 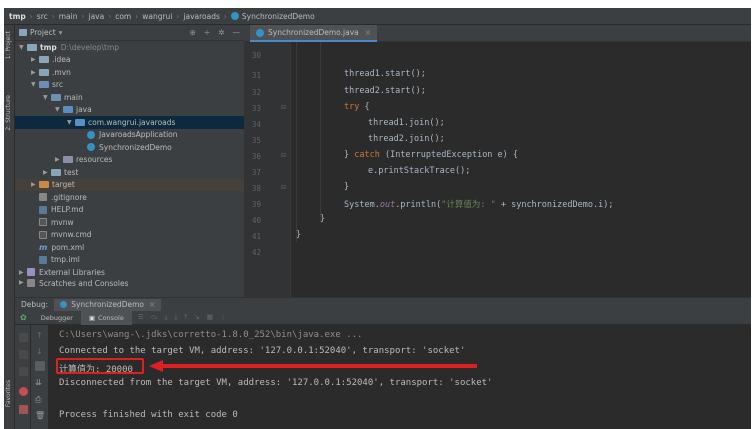 What do you see at coordinates (67, 210) in the screenshot?
I see `tree-item-label: HELP.md` at bounding box center [67, 210].